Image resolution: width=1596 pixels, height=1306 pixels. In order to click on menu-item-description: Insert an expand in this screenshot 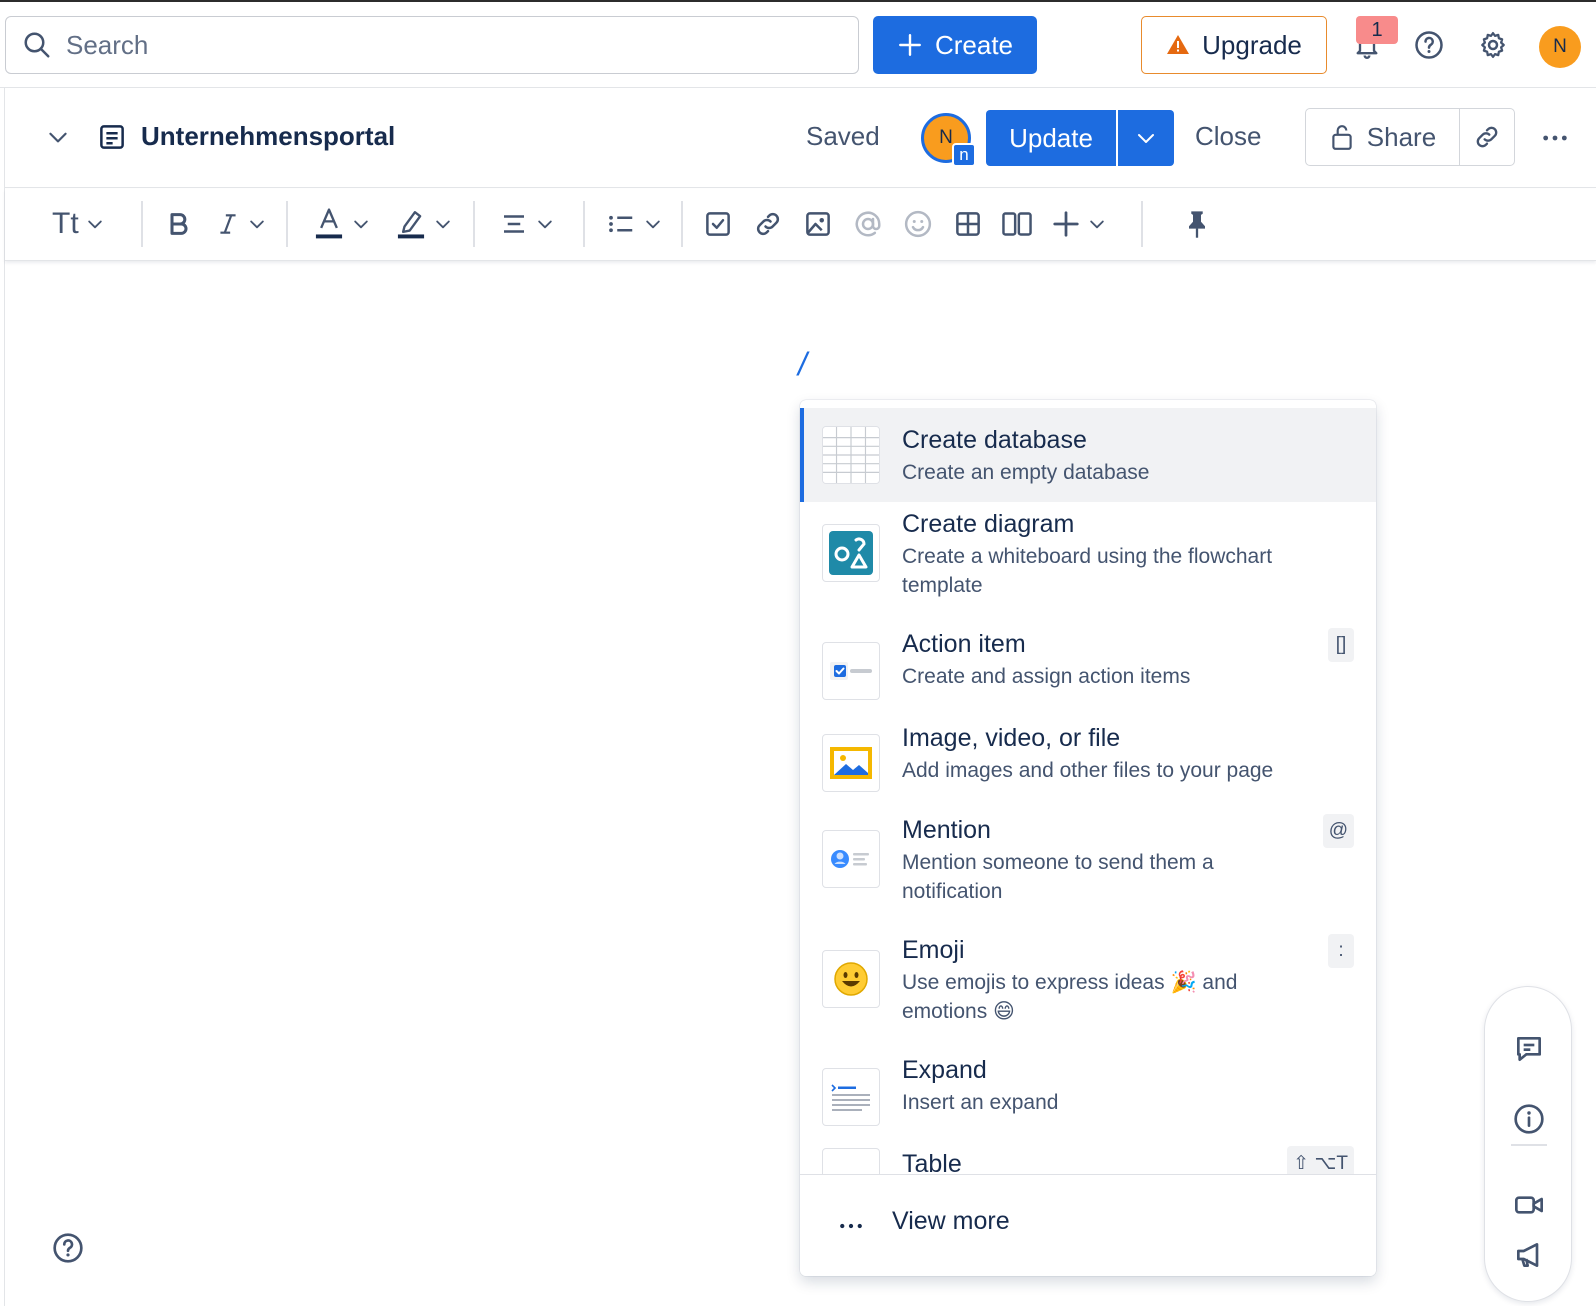, I will do `click(980, 1102)`.